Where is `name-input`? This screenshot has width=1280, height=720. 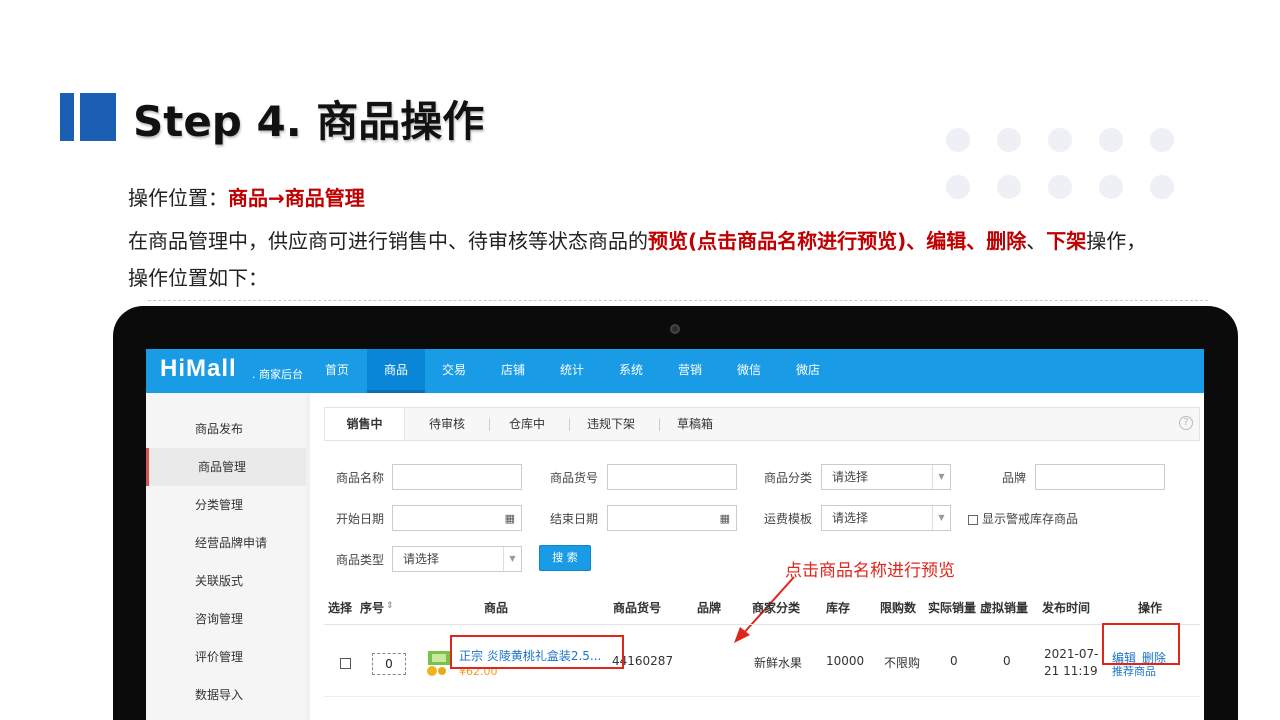 name-input is located at coordinates (457, 477).